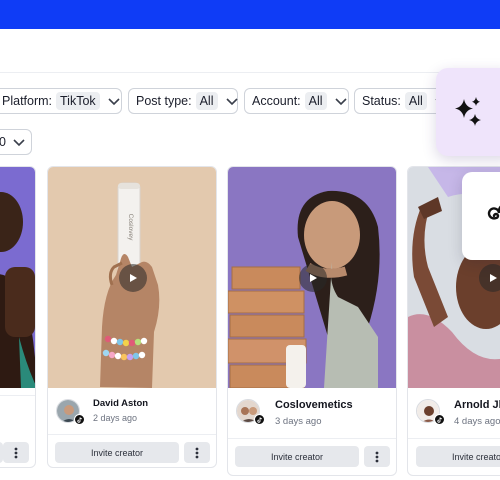 Image resolution: width=500 pixels, height=480 pixels. Describe the element at coordinates (130, 227) in the screenshot. I see `product-label: Coslovey` at that location.